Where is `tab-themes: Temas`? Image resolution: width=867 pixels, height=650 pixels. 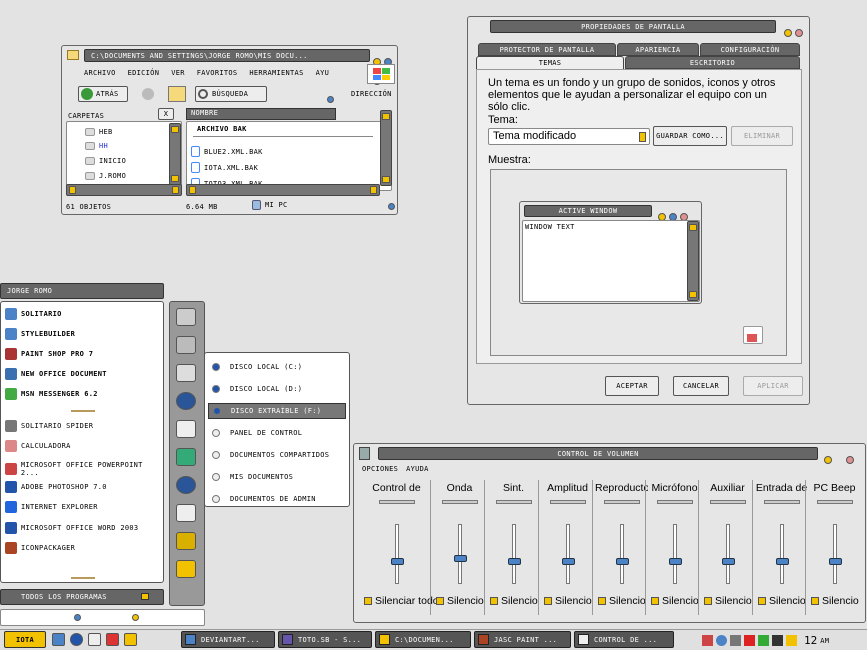
tab-themes: Temas is located at coordinates (550, 63).